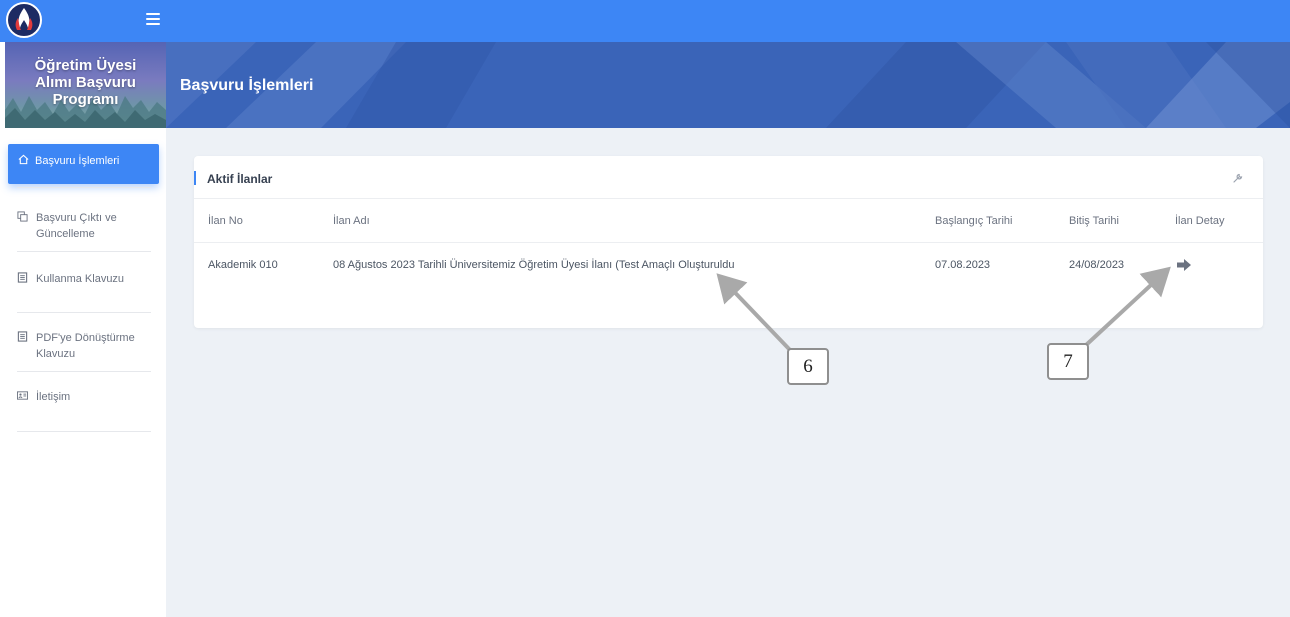  What do you see at coordinates (728, 177) in the screenshot?
I see `card-header: Aktif İlanlar` at bounding box center [728, 177].